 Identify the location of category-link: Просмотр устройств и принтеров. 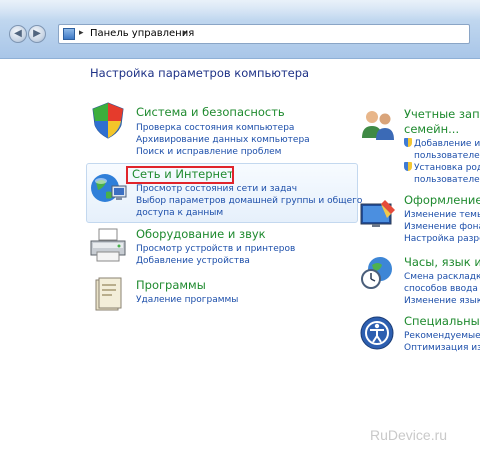
(215, 249).